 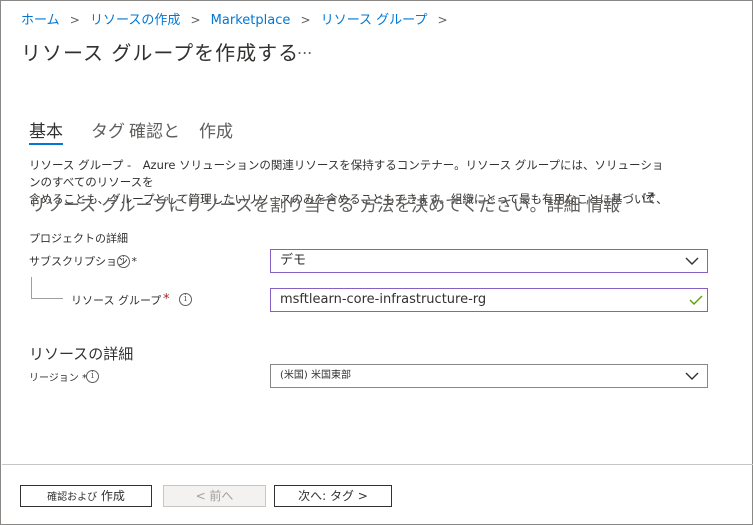 What do you see at coordinates (333, 496) in the screenshot?
I see `next-tags-button: 次へ: タグ >` at bounding box center [333, 496].